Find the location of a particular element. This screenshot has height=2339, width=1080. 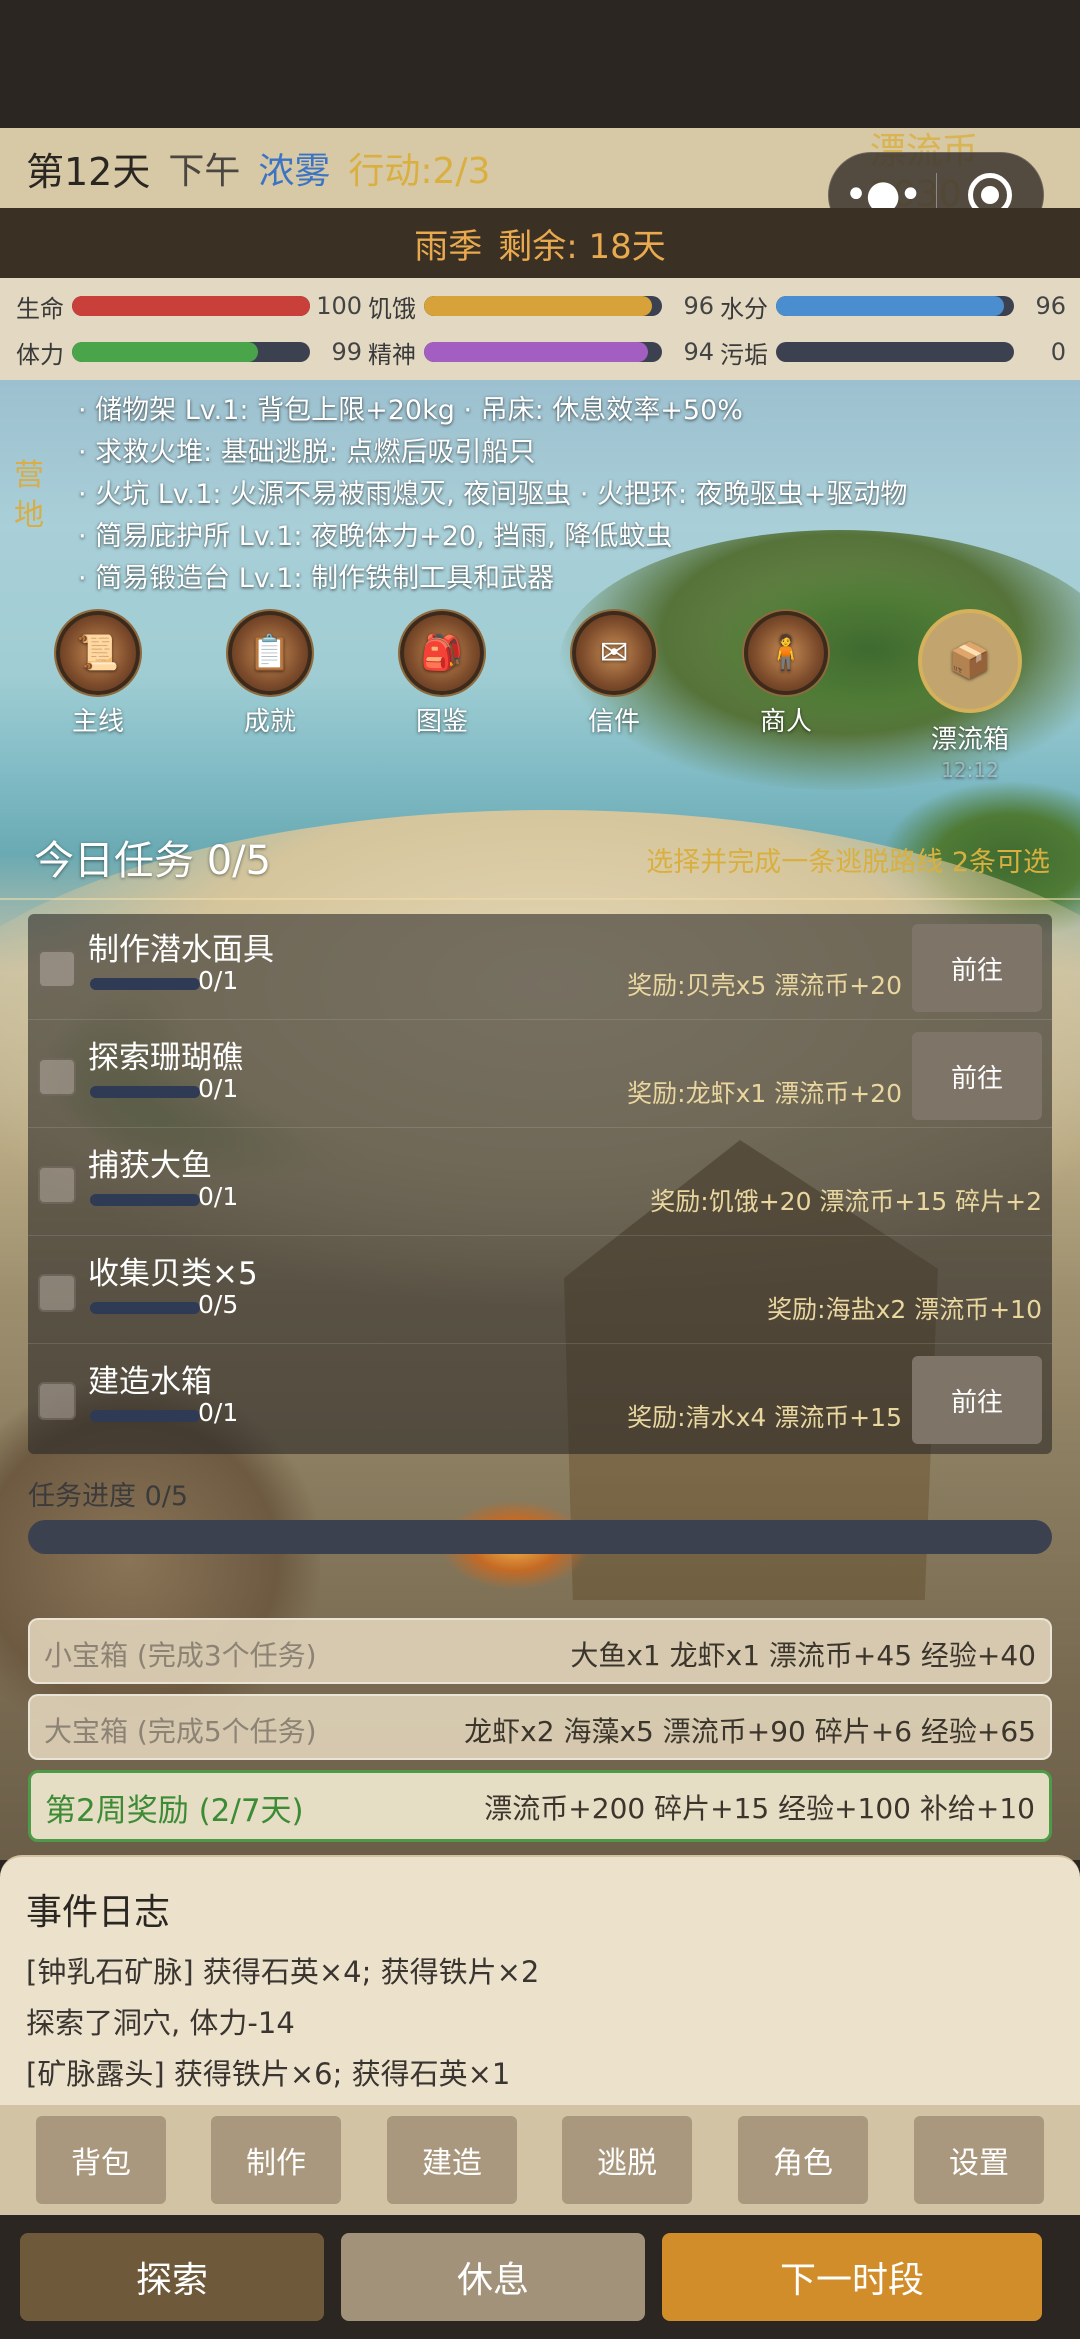

system-top-bar is located at coordinates (540, 64).